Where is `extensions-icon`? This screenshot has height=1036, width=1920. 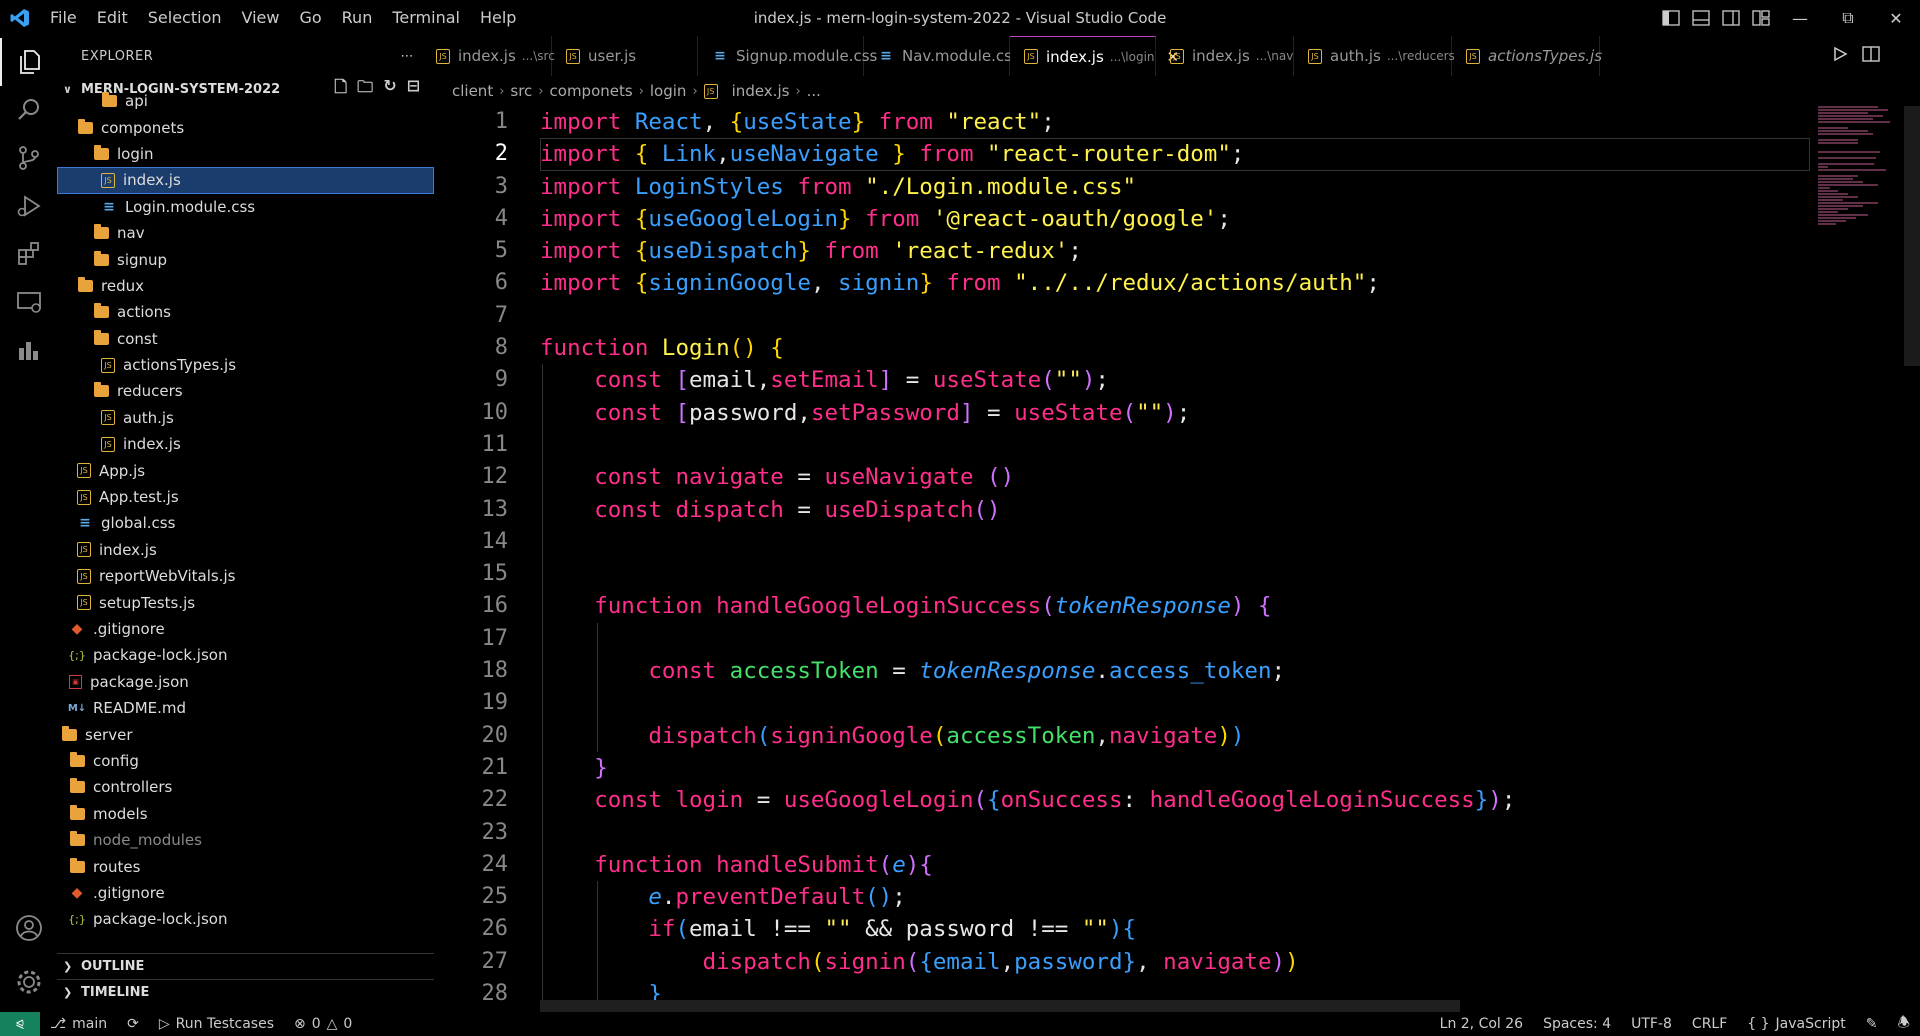 extensions-icon is located at coordinates (28, 254).